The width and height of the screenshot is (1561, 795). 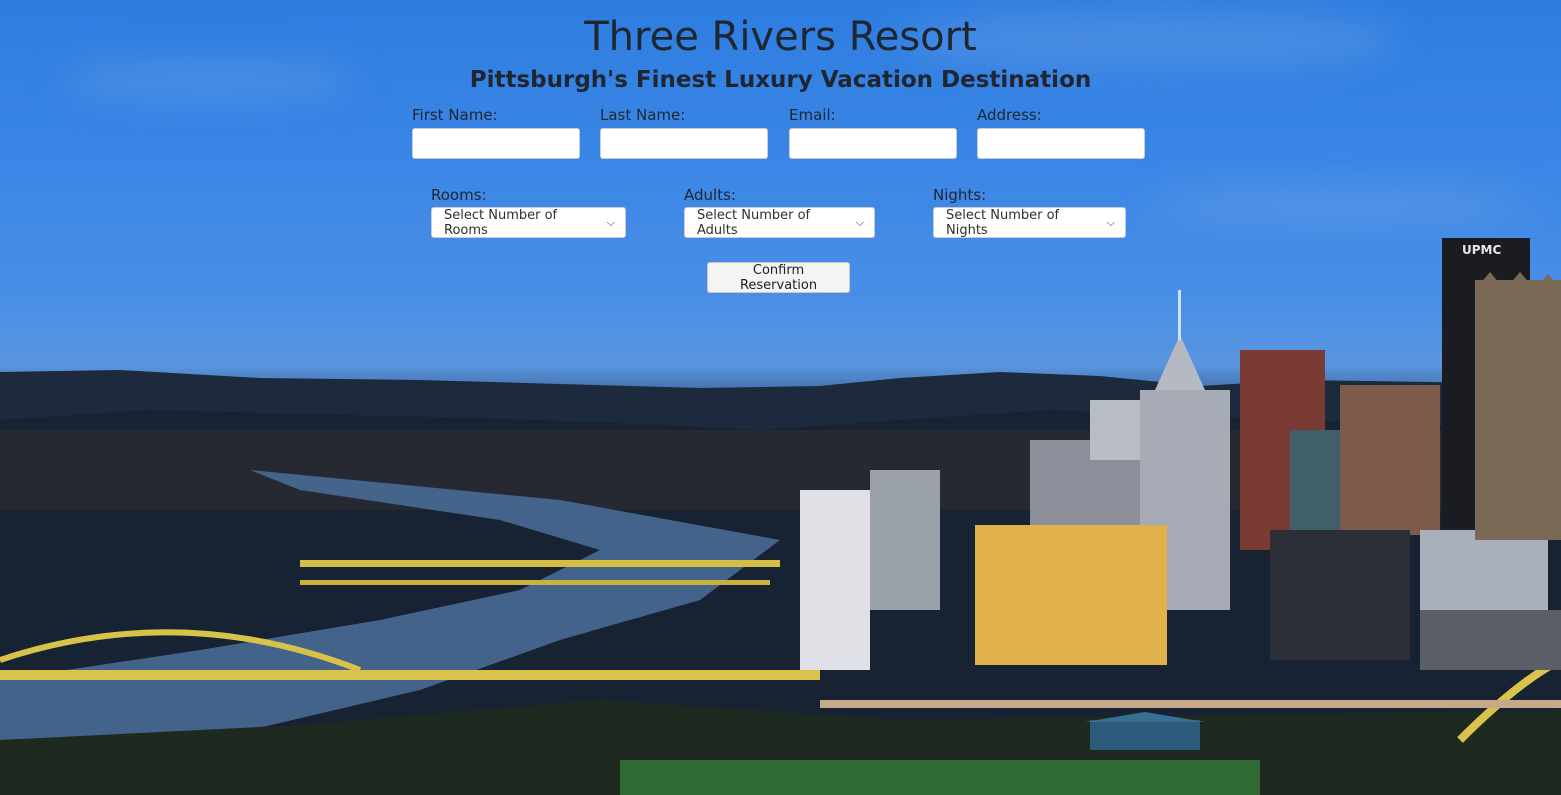 I want to click on nights-field: Nights: Select Number of Nights ⌵, so click(x=1029, y=212).